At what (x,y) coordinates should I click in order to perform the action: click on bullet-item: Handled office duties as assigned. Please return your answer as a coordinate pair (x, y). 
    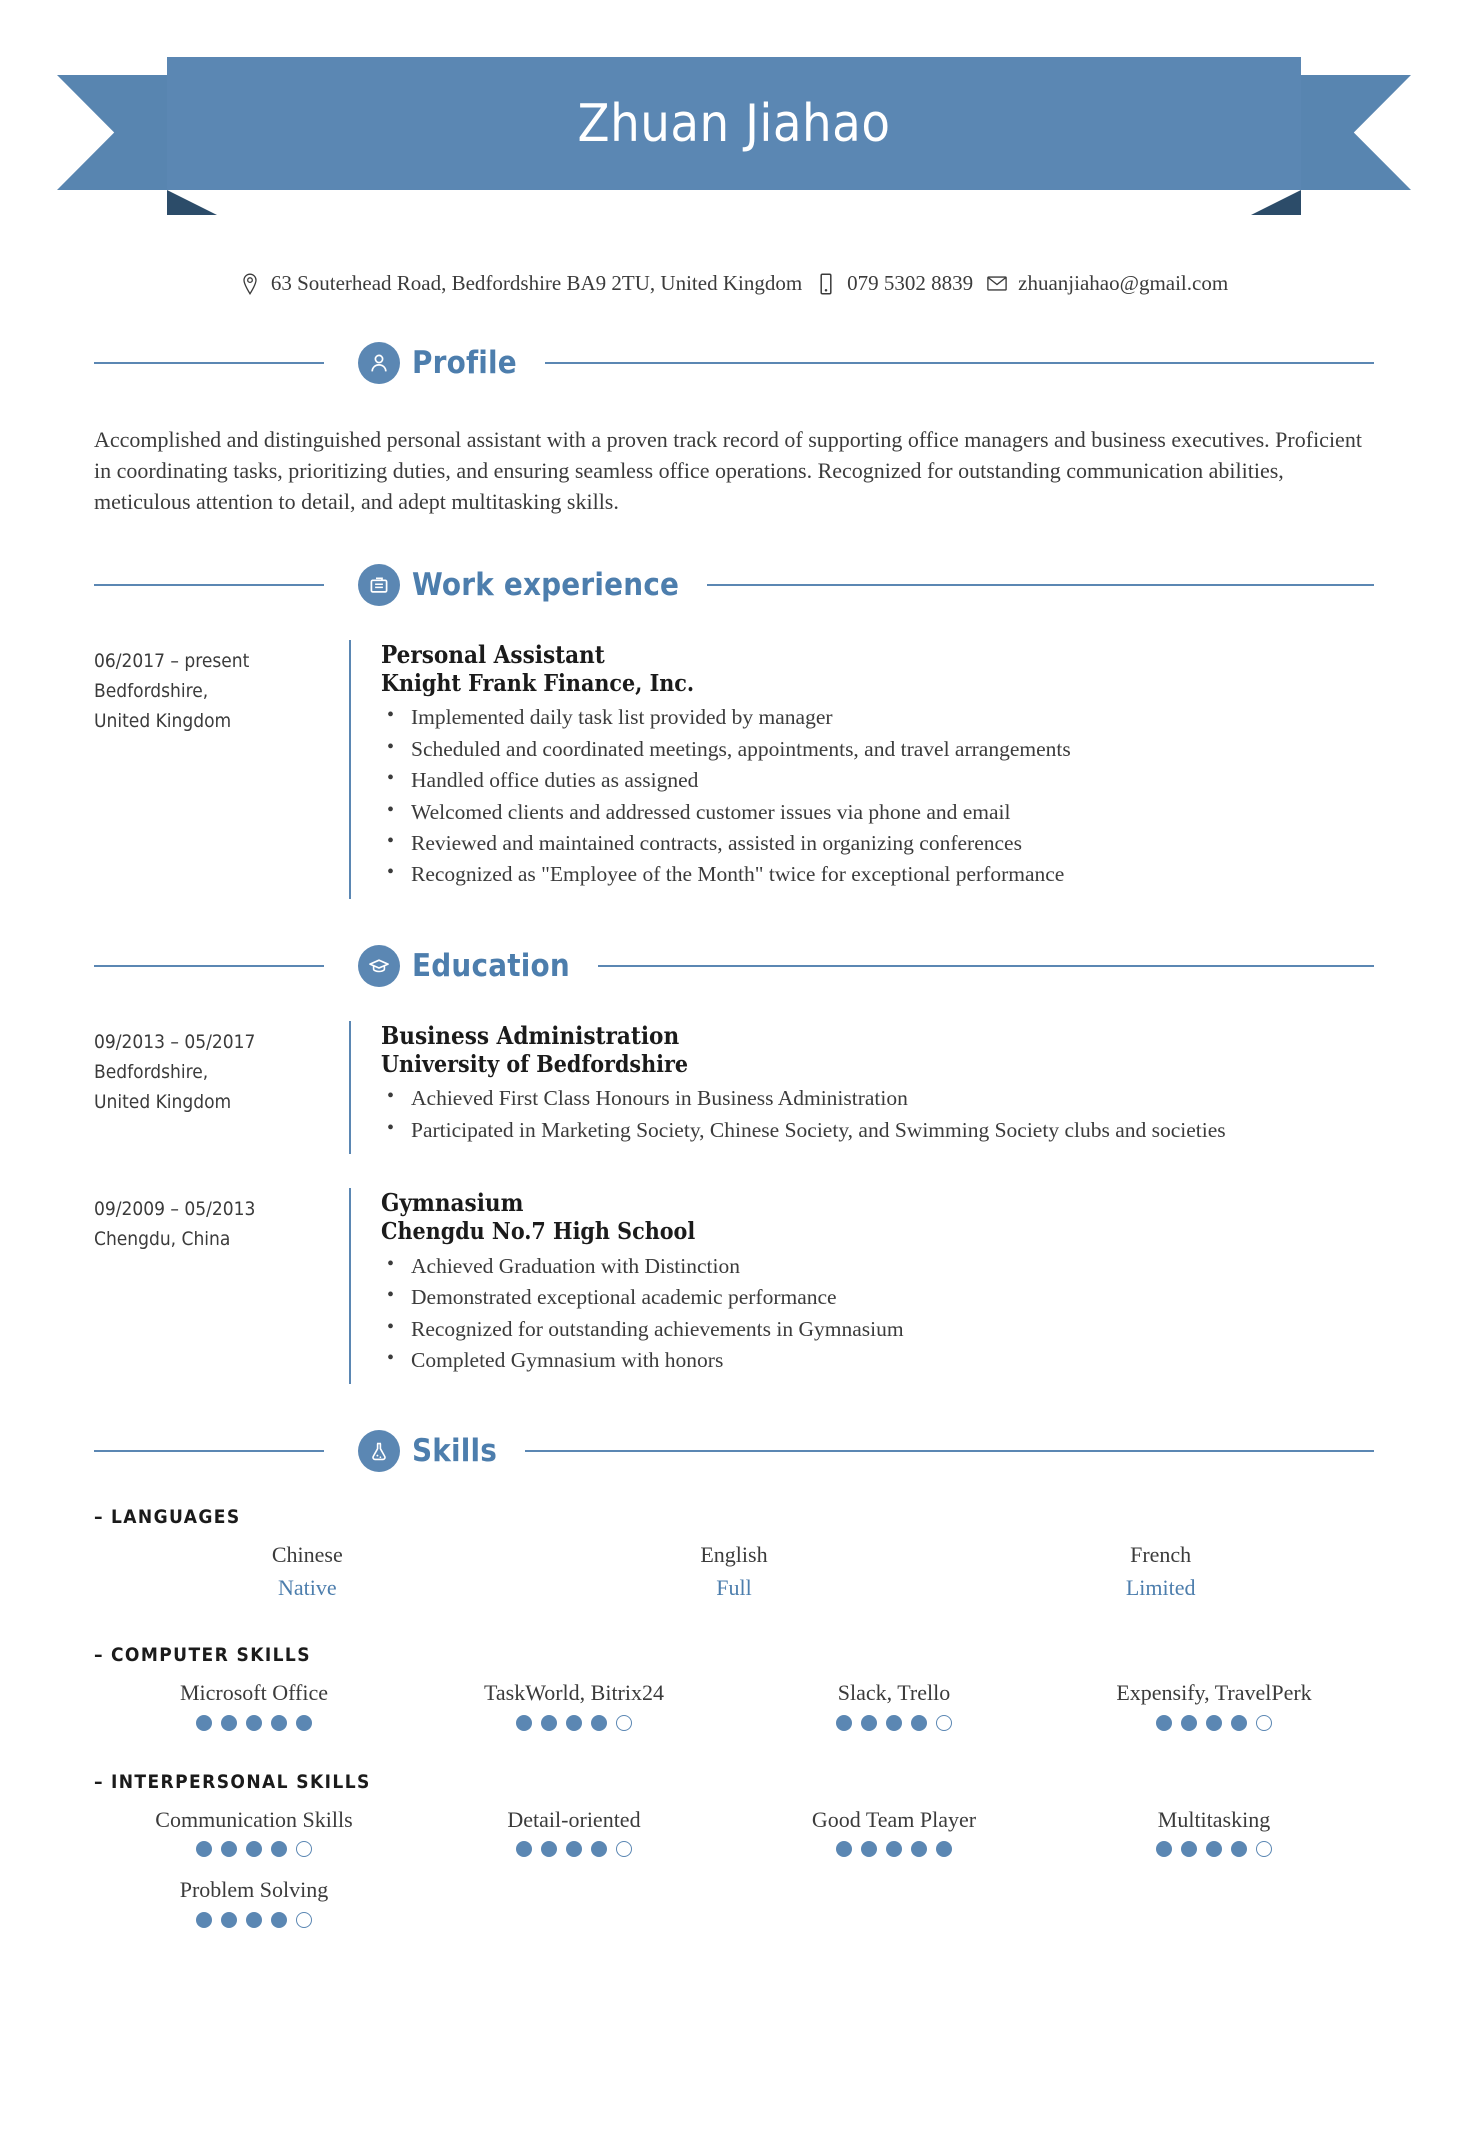
    Looking at the image, I should click on (877, 780).